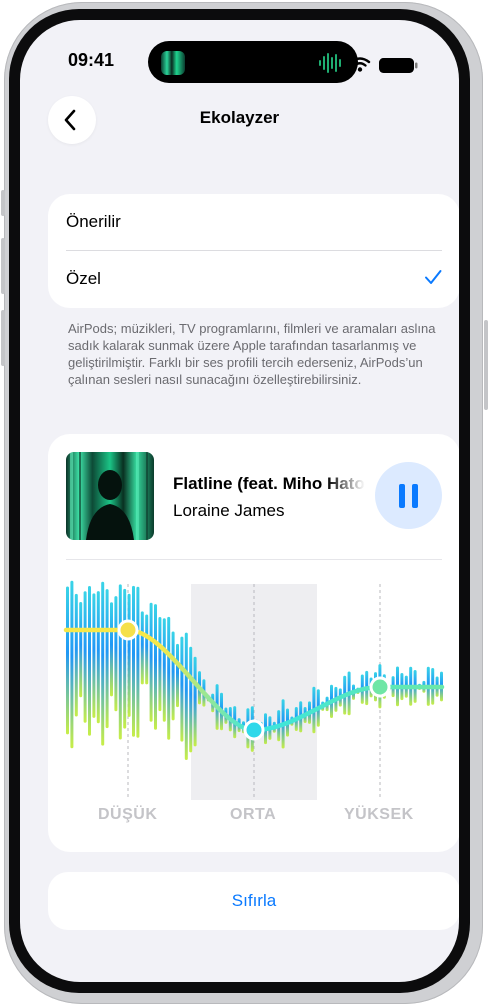  What do you see at coordinates (239, 117) in the screenshot?
I see `page-title: Ekolayzer` at bounding box center [239, 117].